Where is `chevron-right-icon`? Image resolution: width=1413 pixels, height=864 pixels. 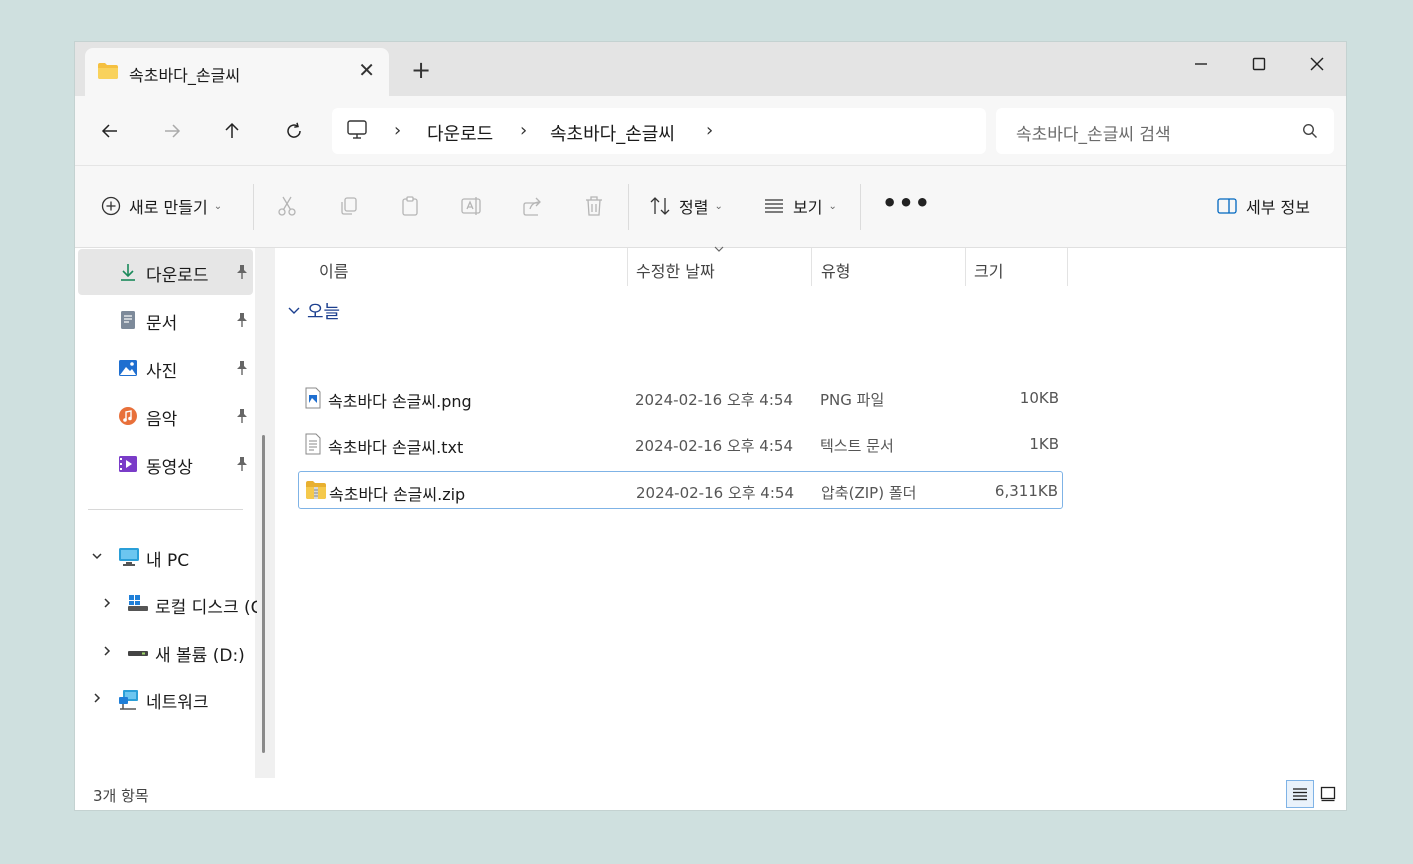 chevron-right-icon is located at coordinates (97, 698).